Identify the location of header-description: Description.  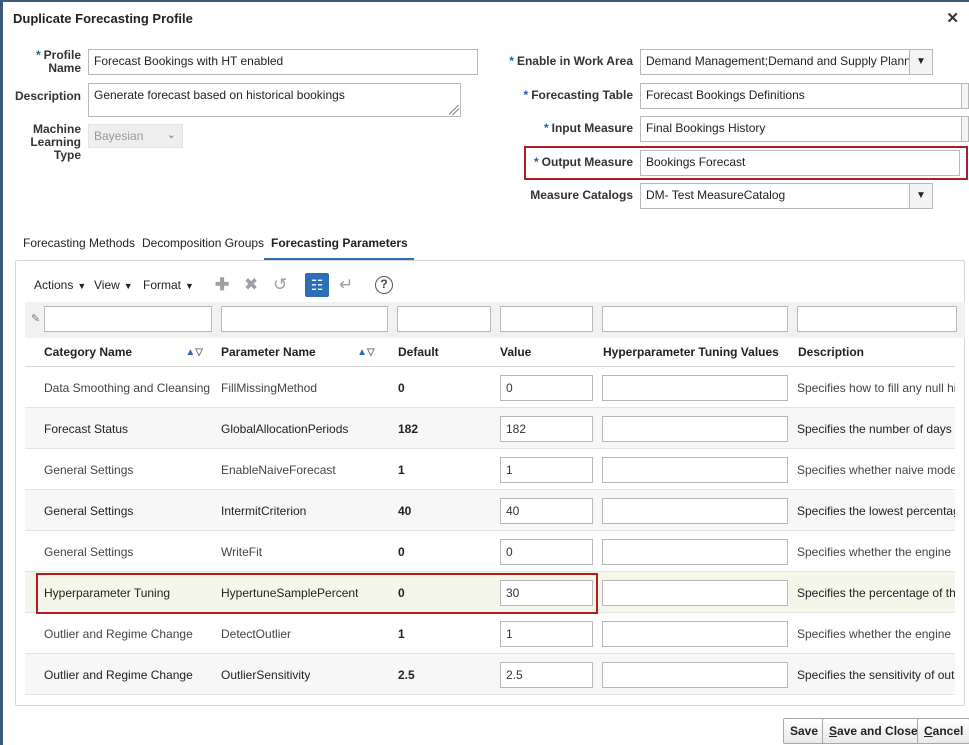
(831, 352).